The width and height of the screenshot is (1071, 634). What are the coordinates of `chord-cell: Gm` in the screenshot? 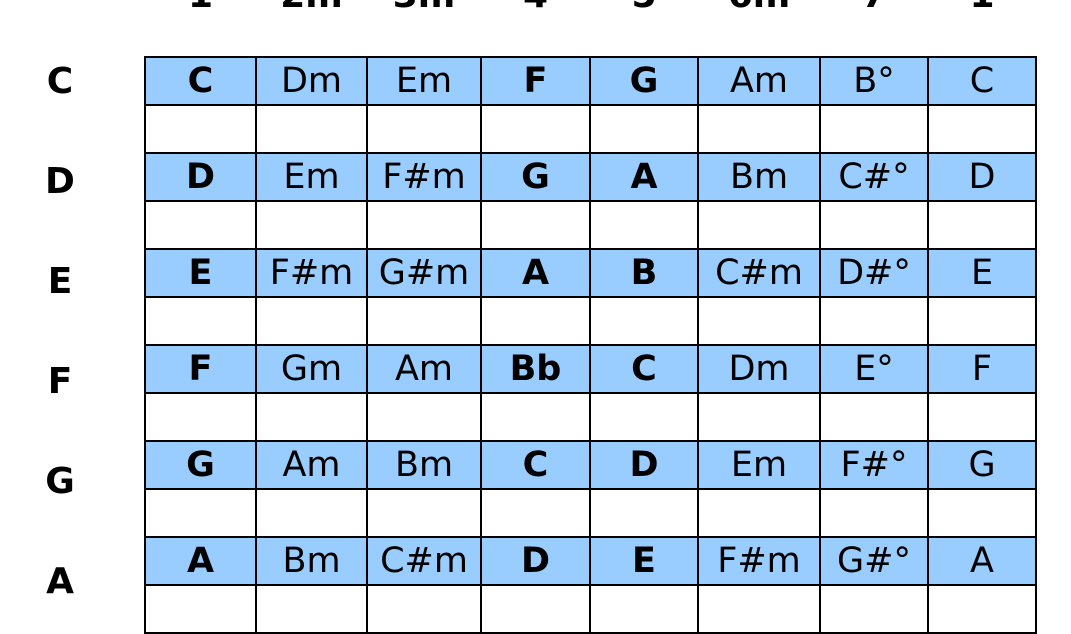 It's located at (311, 369).